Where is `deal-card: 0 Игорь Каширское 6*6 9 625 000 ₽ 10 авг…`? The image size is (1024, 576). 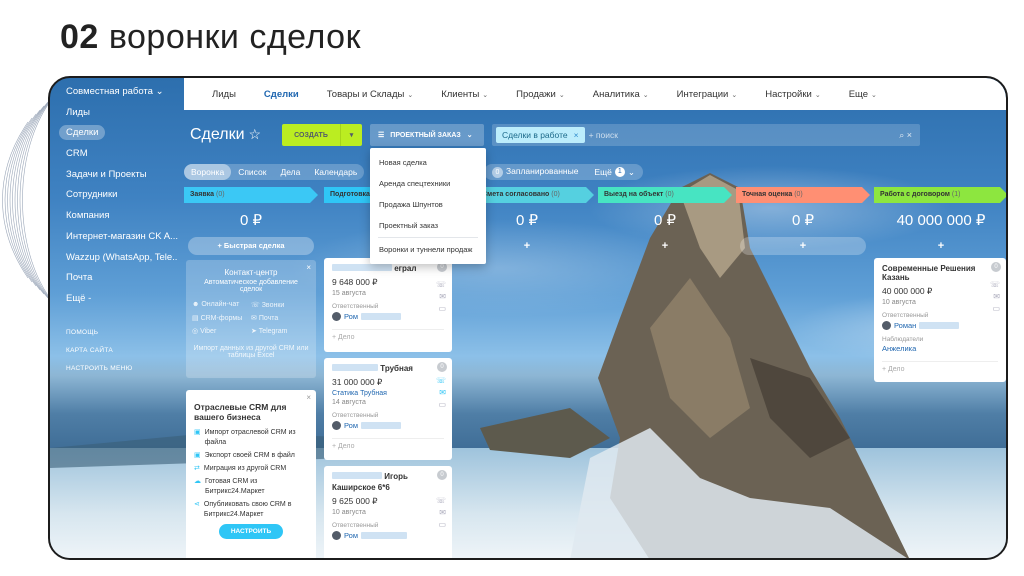 deal-card: 0 Игорь Каширское 6*6 9 625 000 ₽ 10 авг… is located at coordinates (388, 512).